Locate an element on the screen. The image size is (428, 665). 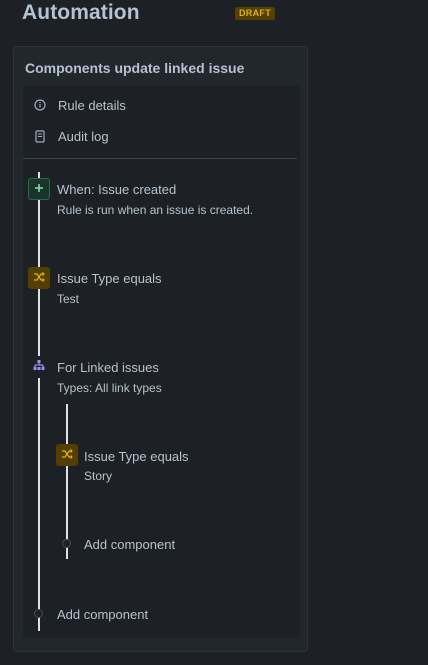
trigger-subtitle: Rule is run when an issue is created. is located at coordinates (155, 210).